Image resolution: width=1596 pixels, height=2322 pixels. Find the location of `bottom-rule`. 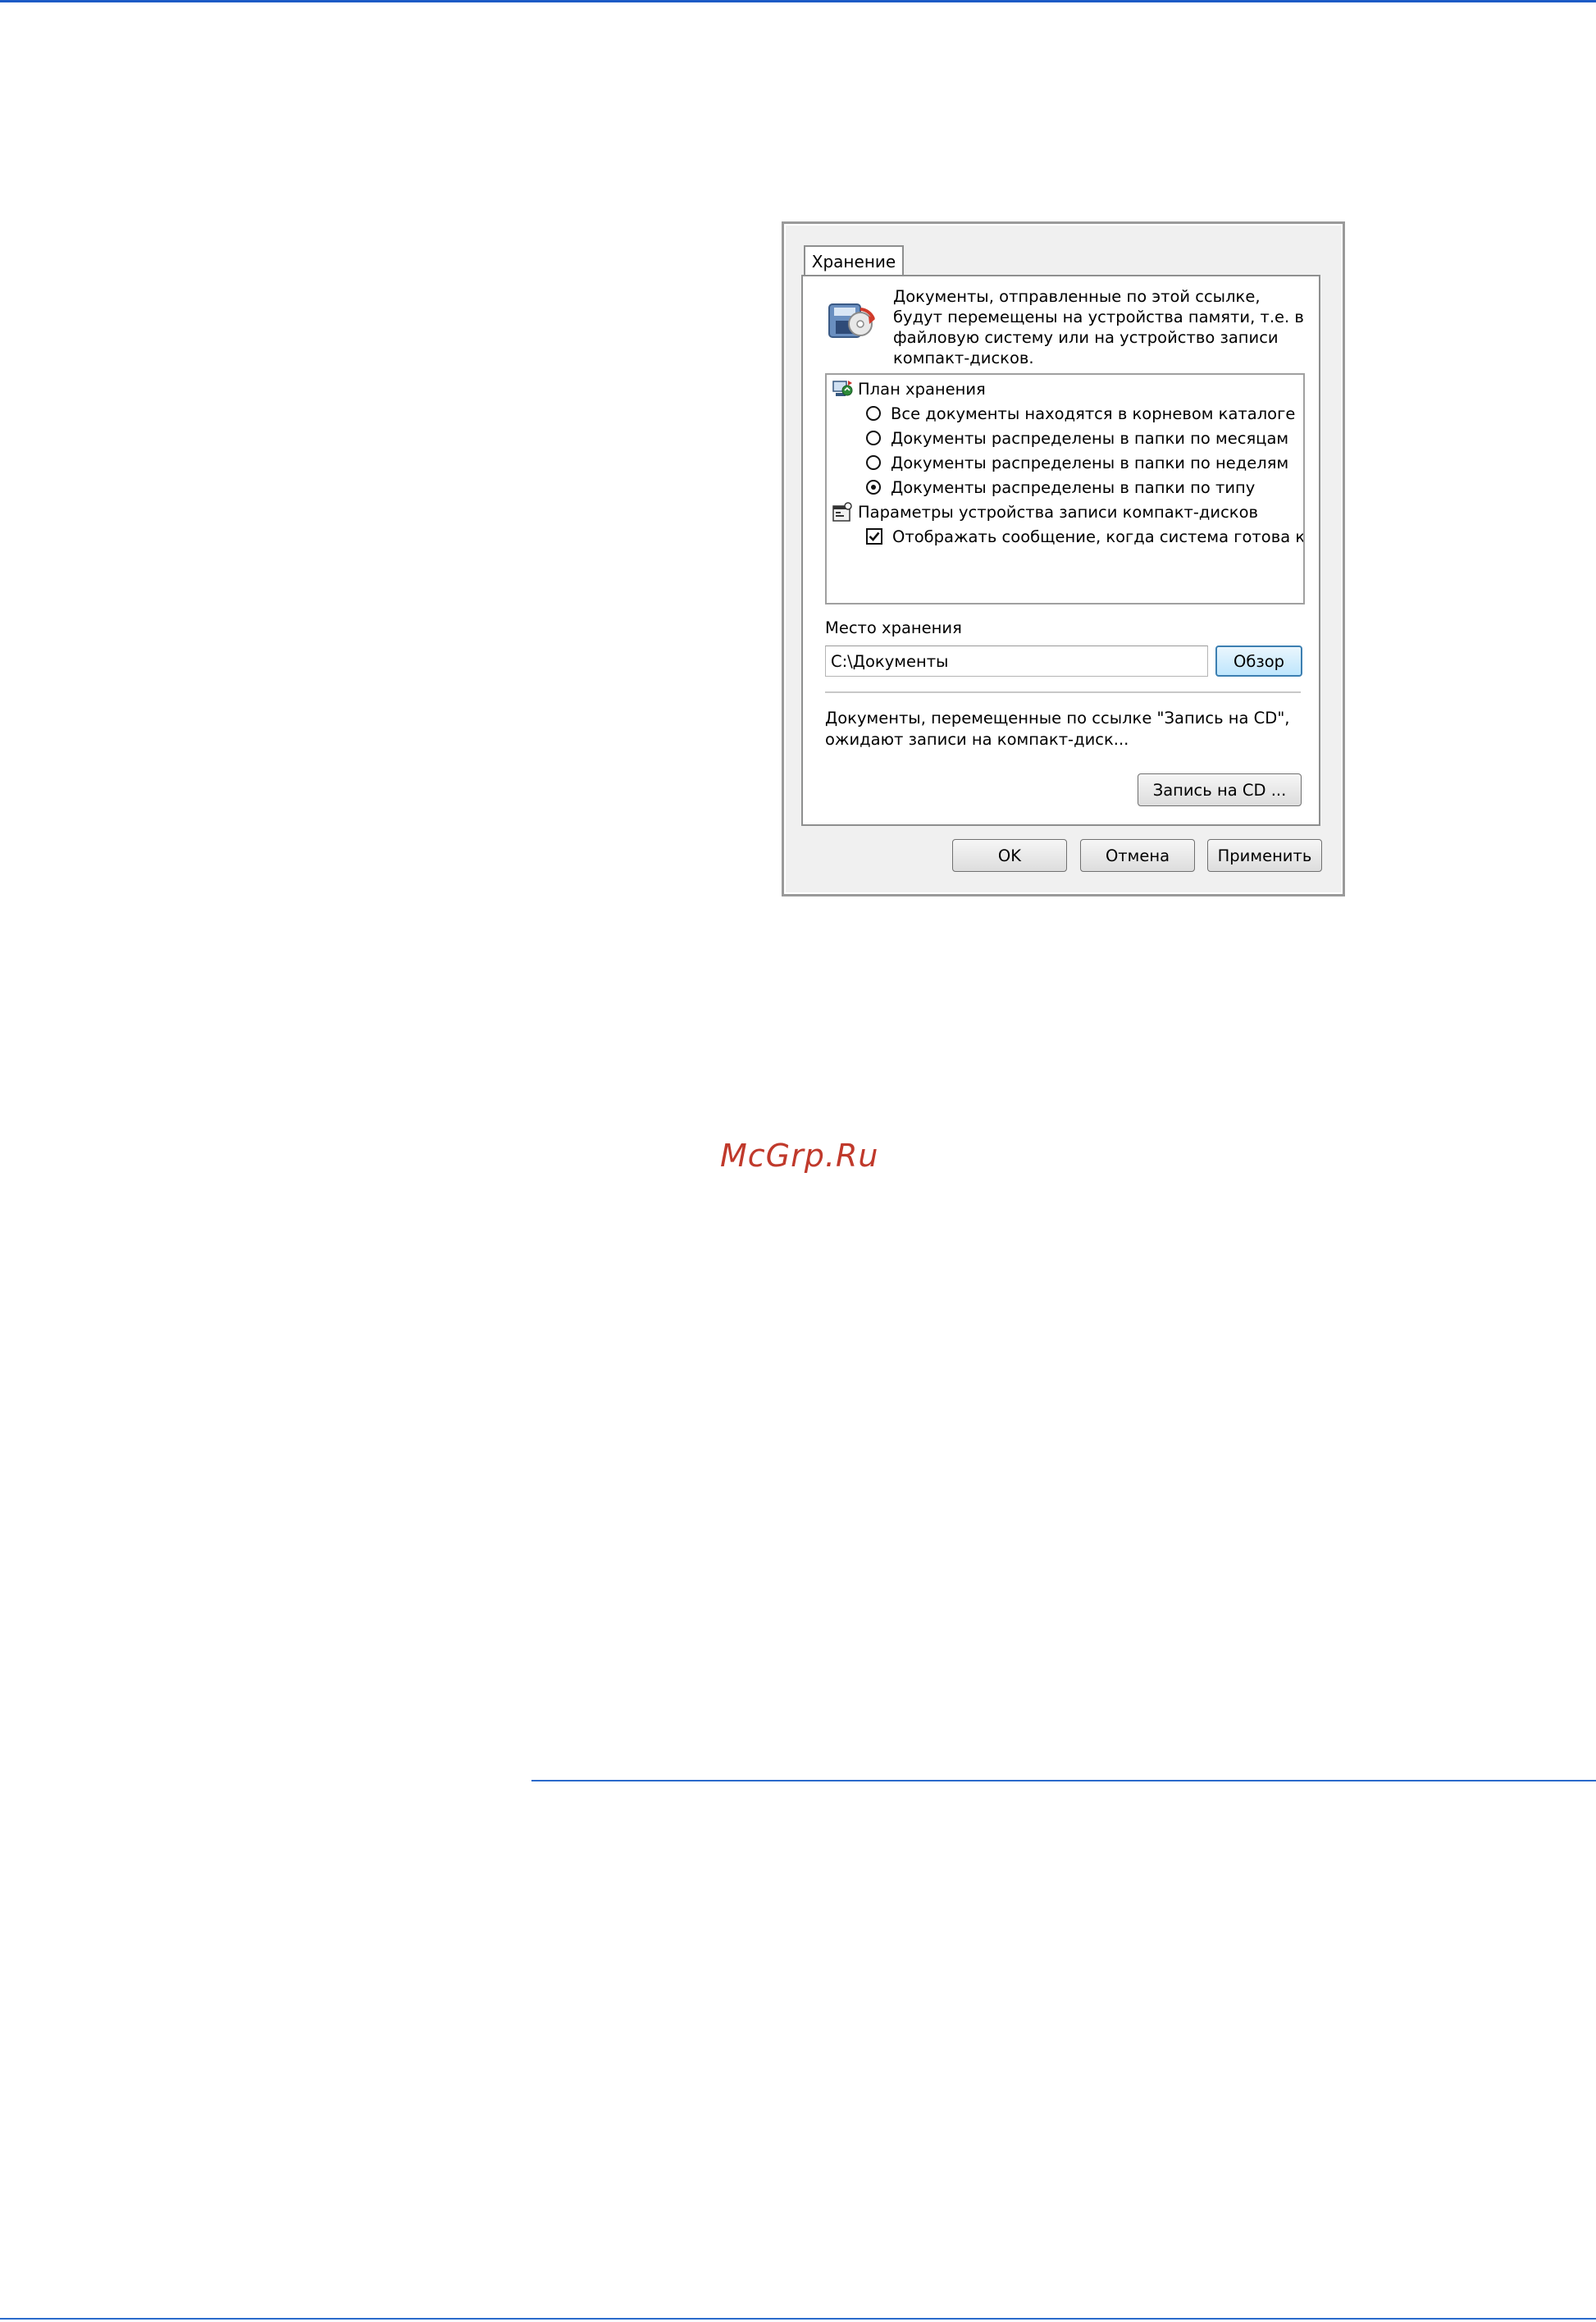

bottom-rule is located at coordinates (798, 2319).